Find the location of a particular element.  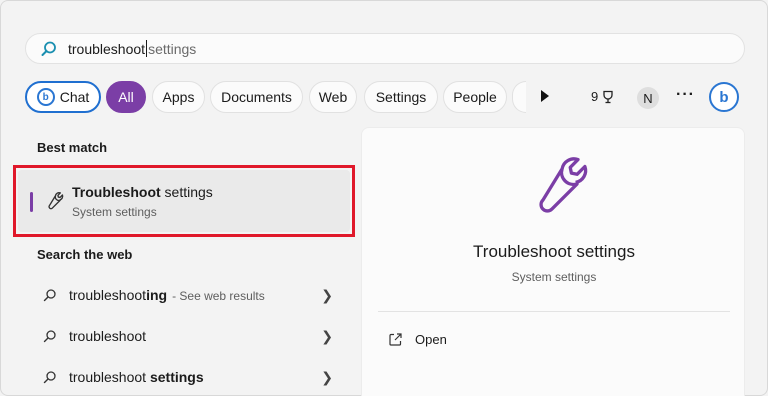

filter-web-label: Web is located at coordinates (333, 97).